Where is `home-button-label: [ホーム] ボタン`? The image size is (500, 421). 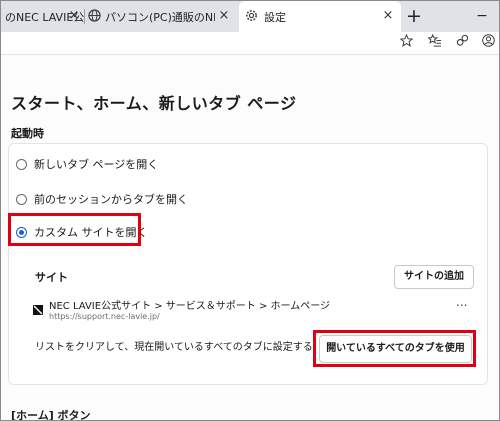
home-button-label: [ホーム] ボタン is located at coordinates (51, 415).